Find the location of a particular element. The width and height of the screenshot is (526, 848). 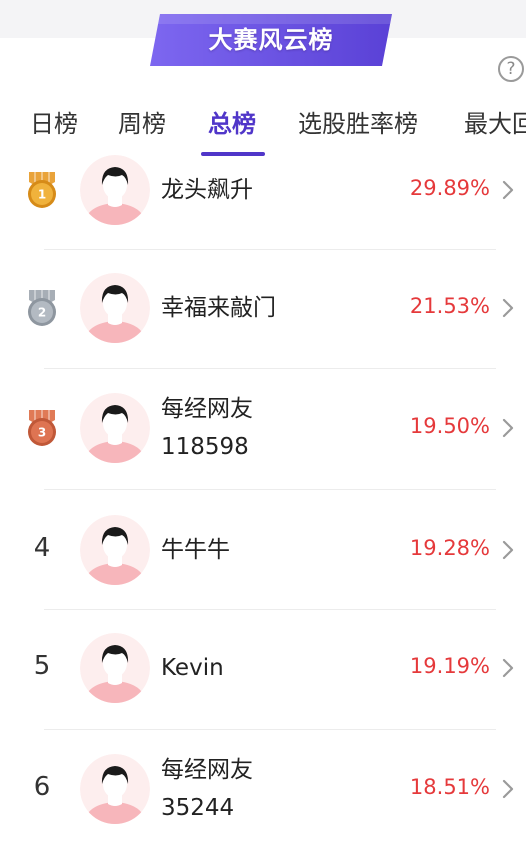

rank-number: 5 is located at coordinates (42, 666).